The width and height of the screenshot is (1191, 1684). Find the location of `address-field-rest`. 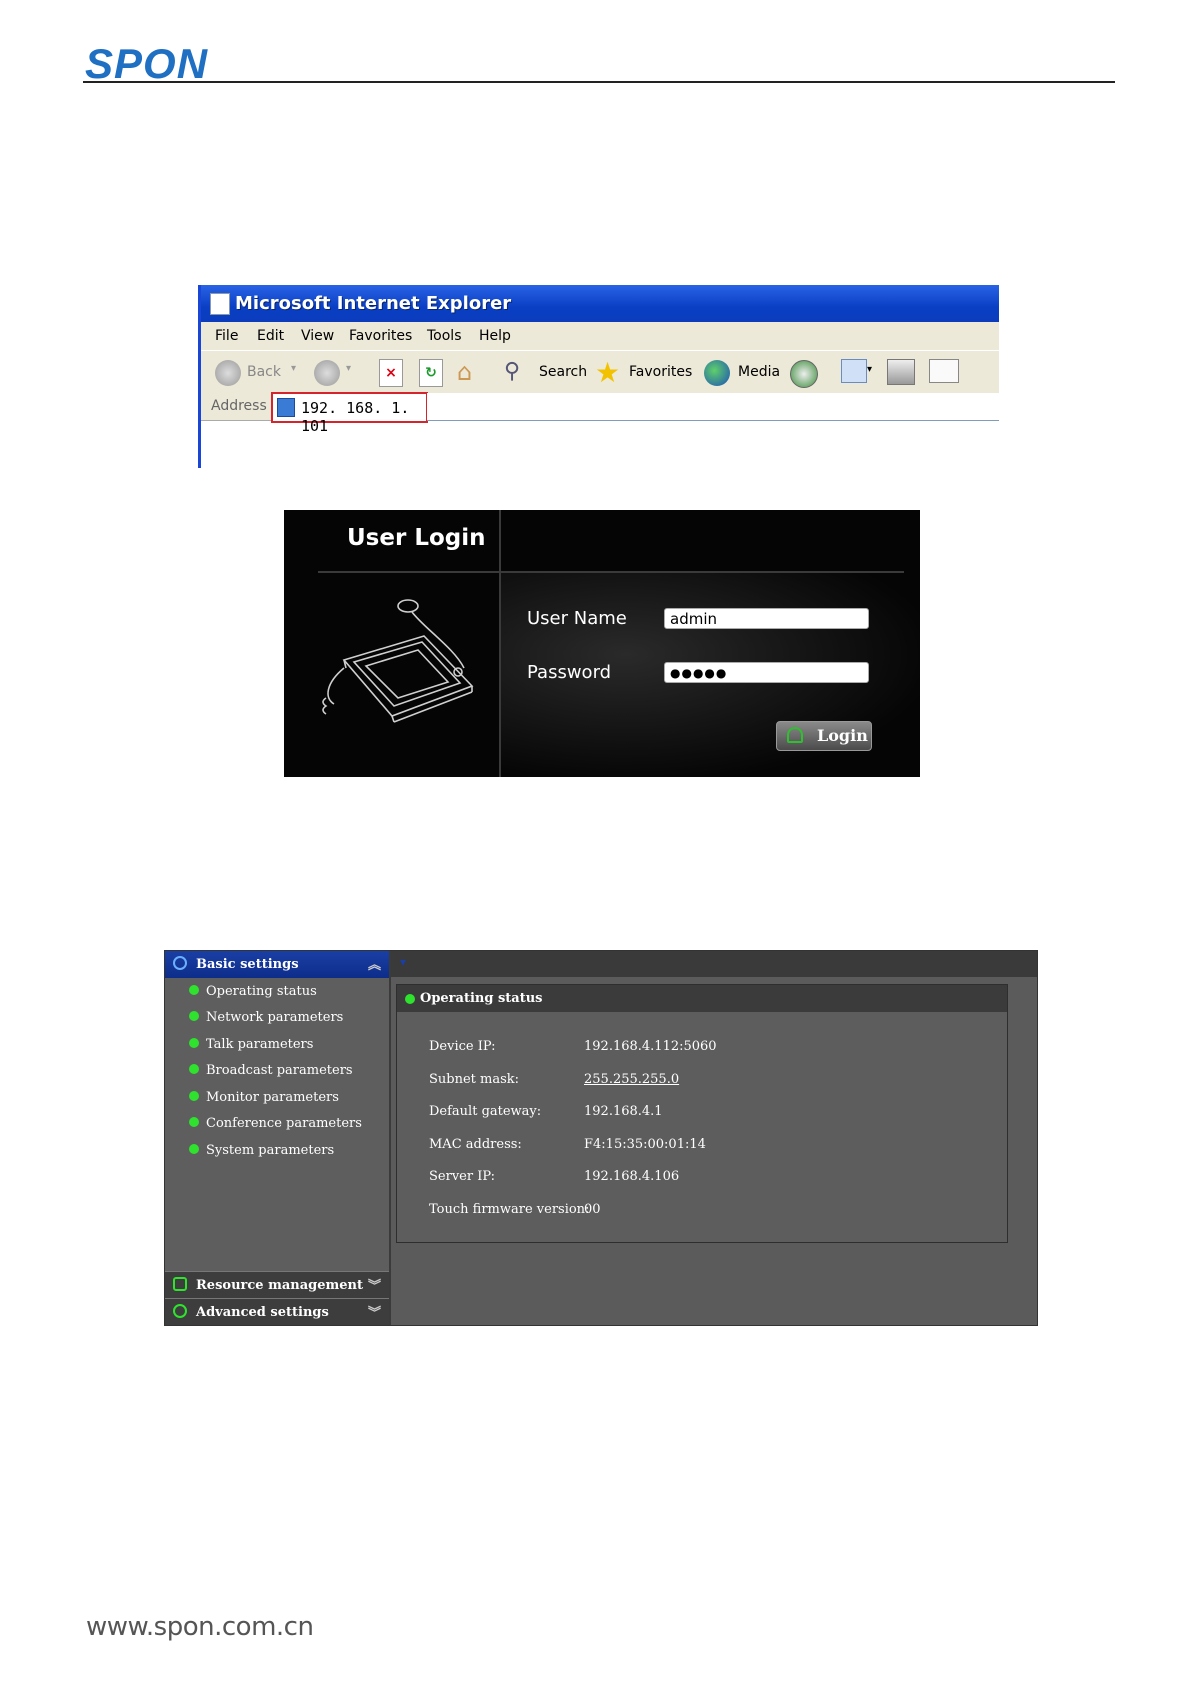

address-field-rest is located at coordinates (713, 407).